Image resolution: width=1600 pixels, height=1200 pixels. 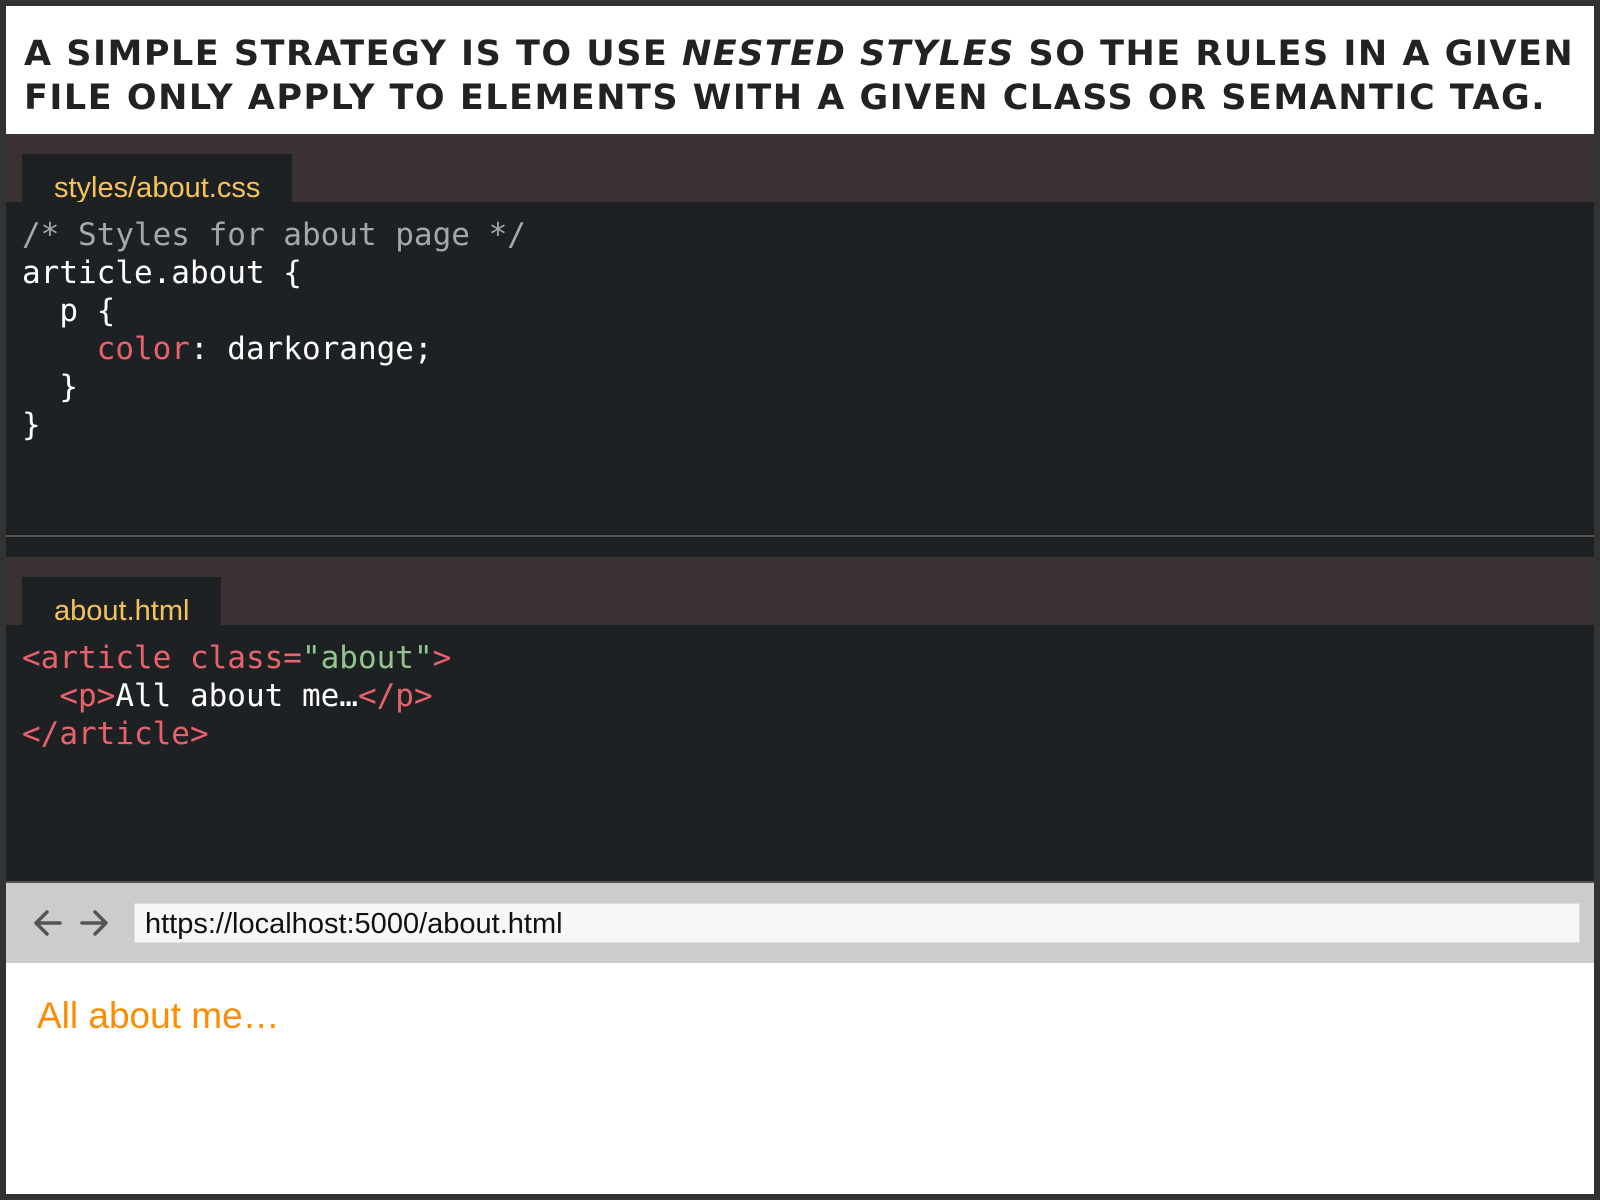 I want to click on html-close-p: </p>, so click(x=395, y=696).